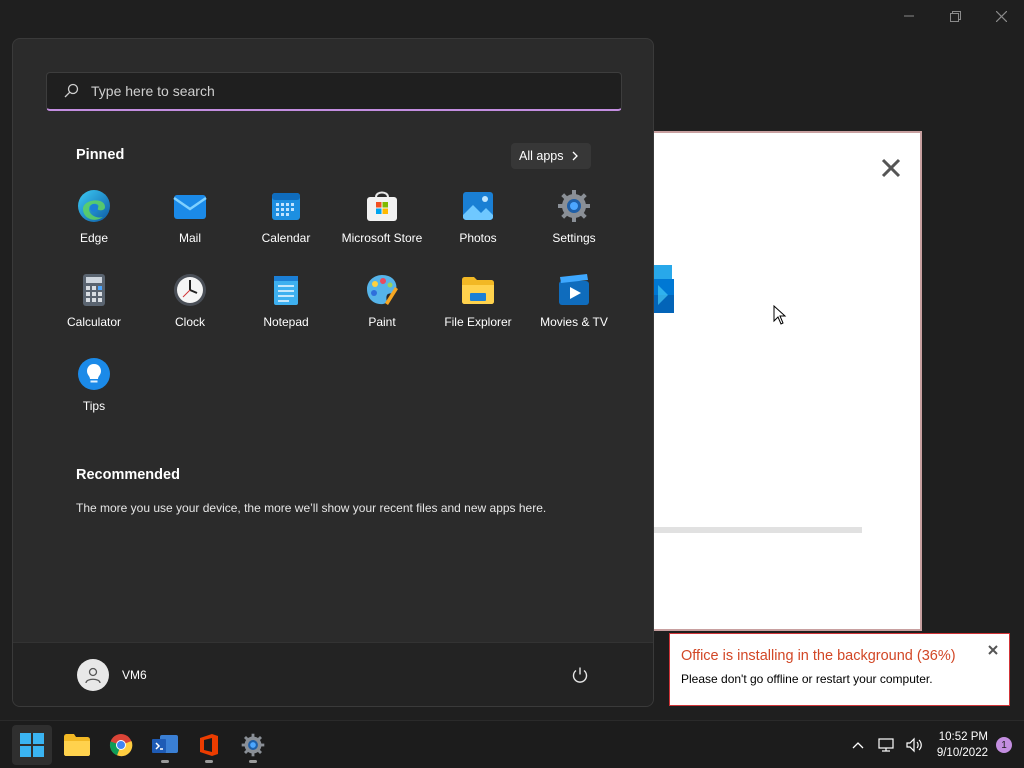  I want to click on pinned-app-photos: Photos, so click(478, 225).